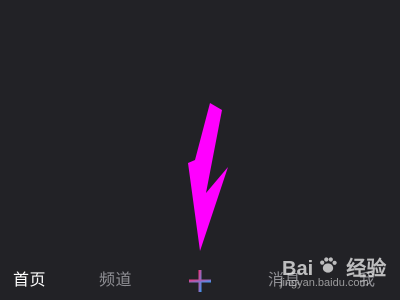  I want to click on tab-messages: 消息, so click(284, 280).